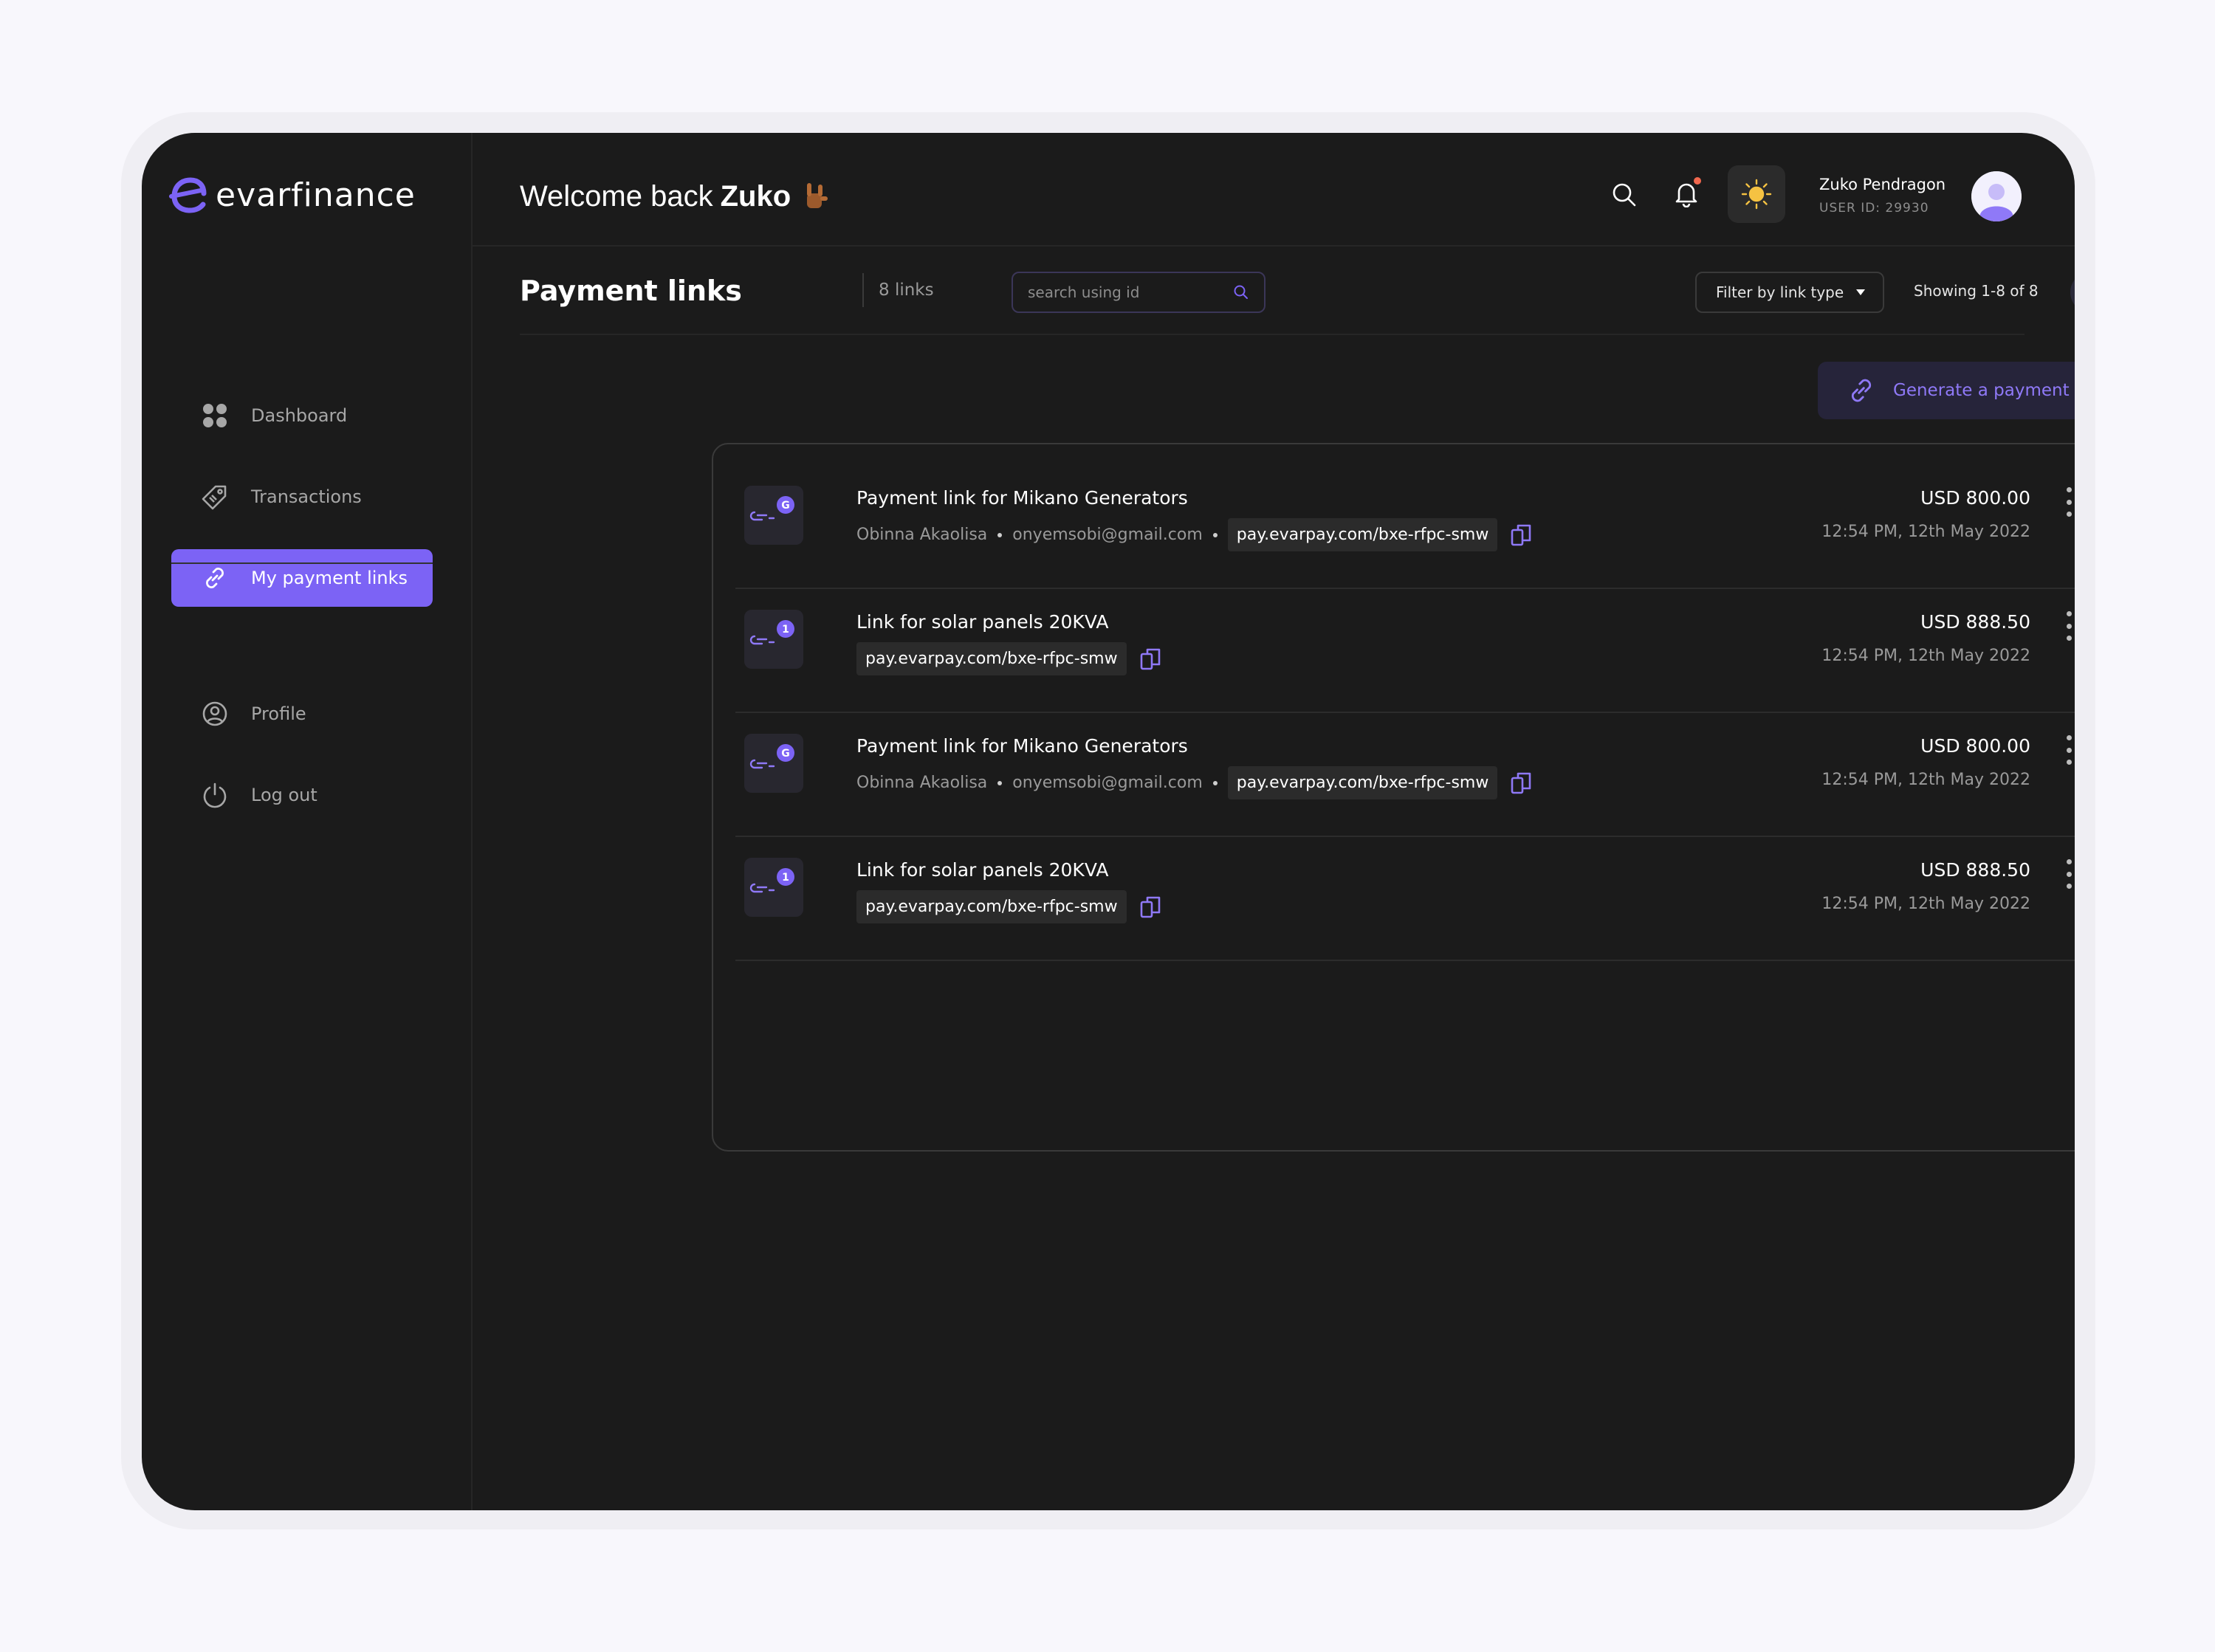 The image size is (2215, 1652). Describe the element at coordinates (278, 713) in the screenshot. I see `sidebar-item-label: Profile` at that location.